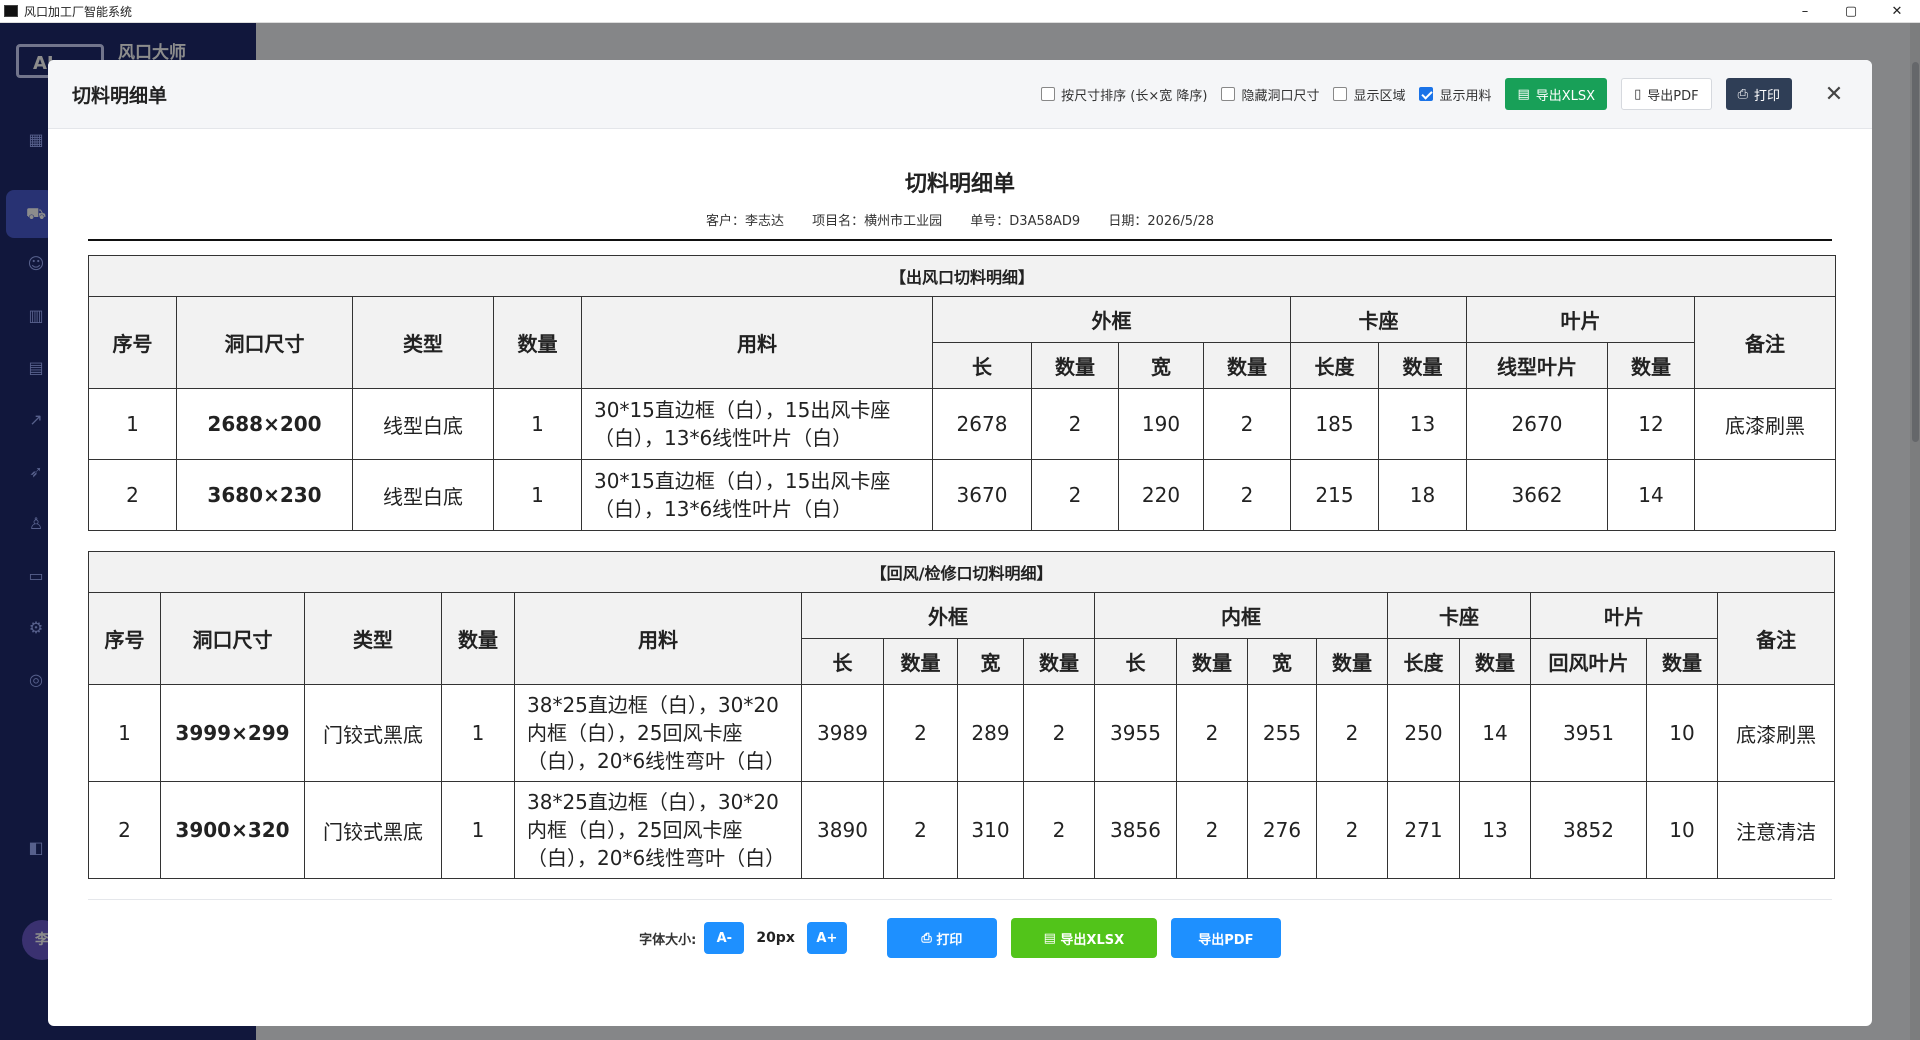 The height and width of the screenshot is (1040, 1920). I want to click on footer-export-pdf-button: 导出PDF, so click(1225, 938).